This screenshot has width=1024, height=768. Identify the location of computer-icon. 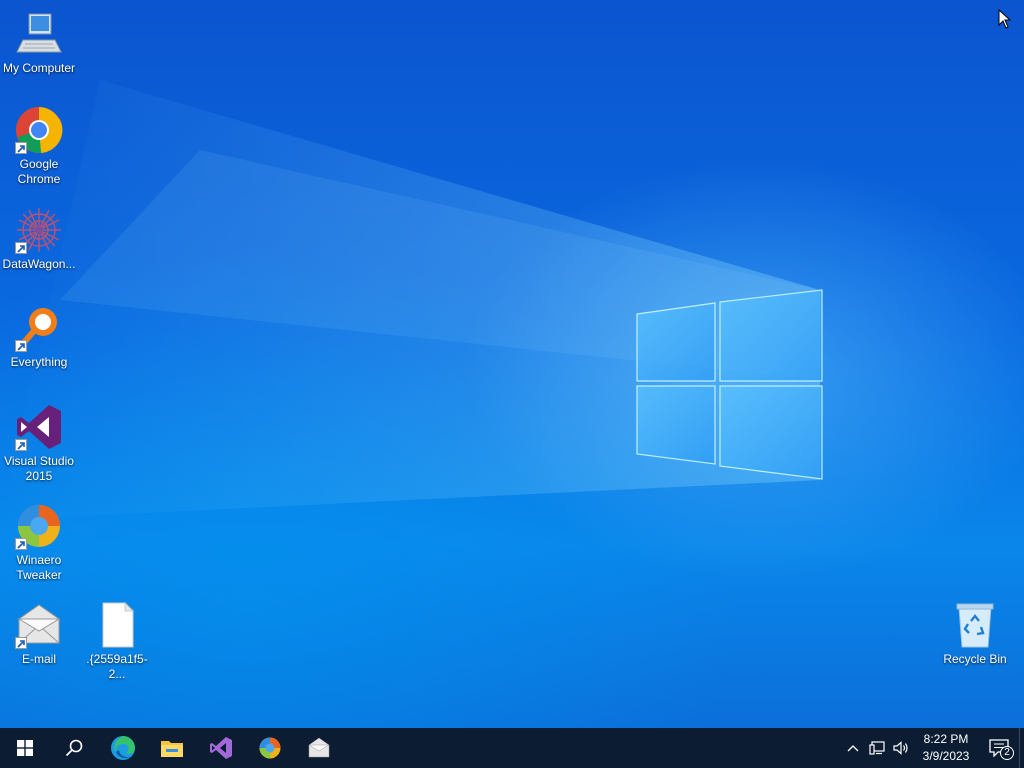
(39, 34).